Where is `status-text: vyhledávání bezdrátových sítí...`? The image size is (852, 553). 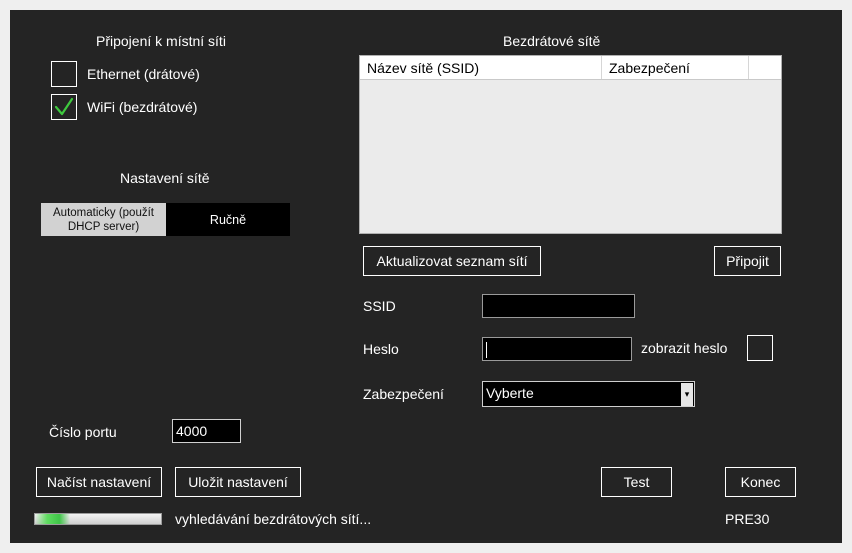 status-text: vyhledávání bezdrátových sítí... is located at coordinates (273, 519).